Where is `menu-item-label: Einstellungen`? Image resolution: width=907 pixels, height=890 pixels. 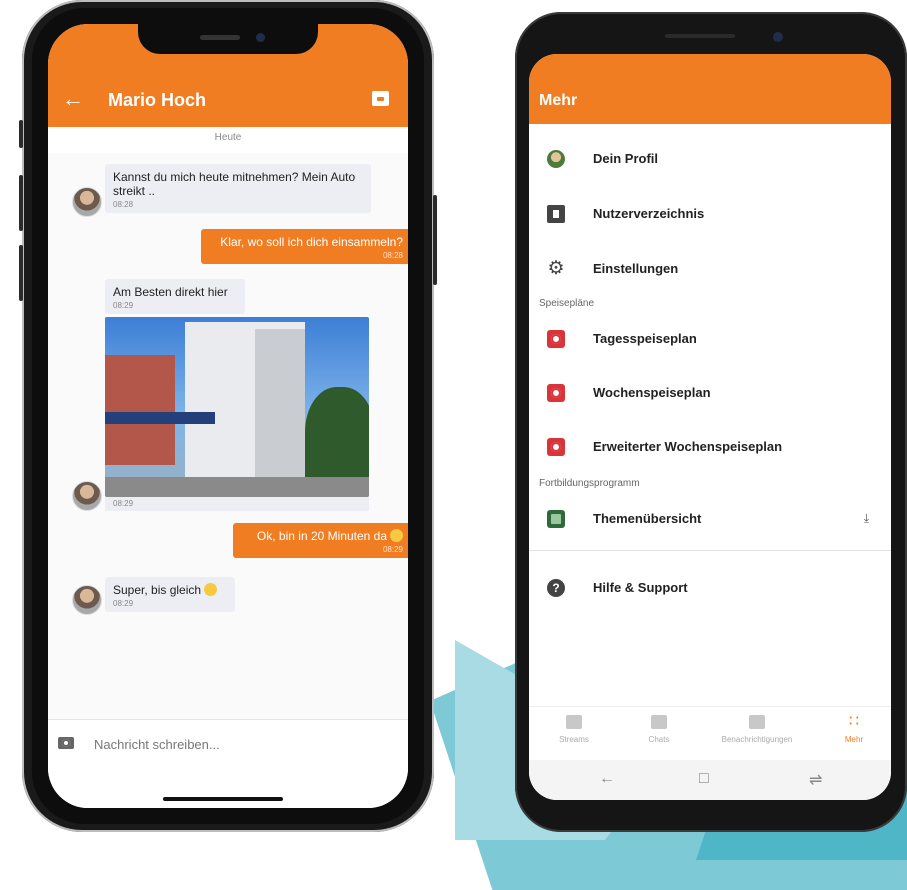 menu-item-label: Einstellungen is located at coordinates (636, 268).